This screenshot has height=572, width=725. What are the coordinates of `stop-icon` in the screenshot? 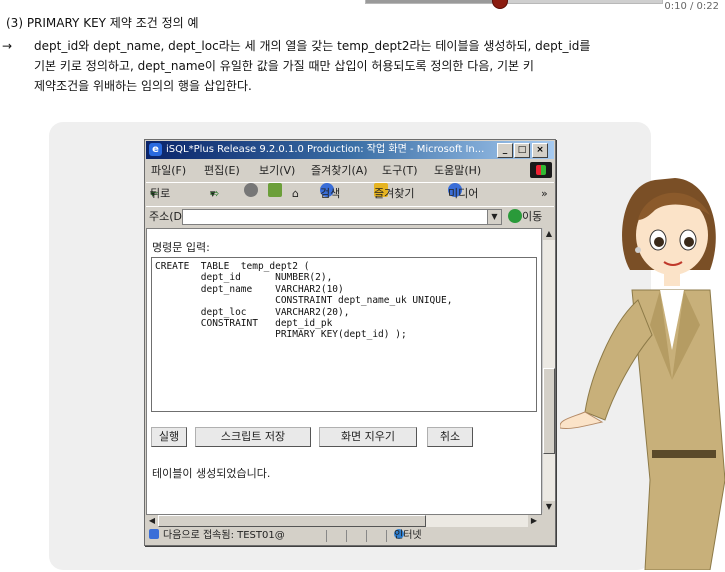 It's located at (251, 190).